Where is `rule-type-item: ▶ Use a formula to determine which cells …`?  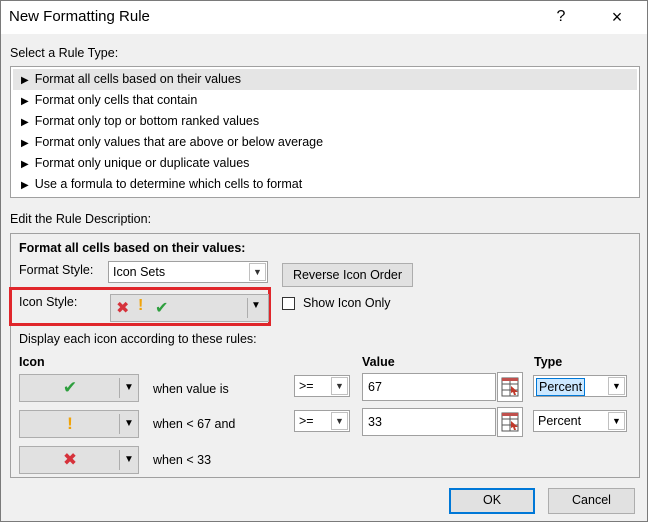
rule-type-item: ▶ Use a formula to determine which cells … is located at coordinates (325, 184).